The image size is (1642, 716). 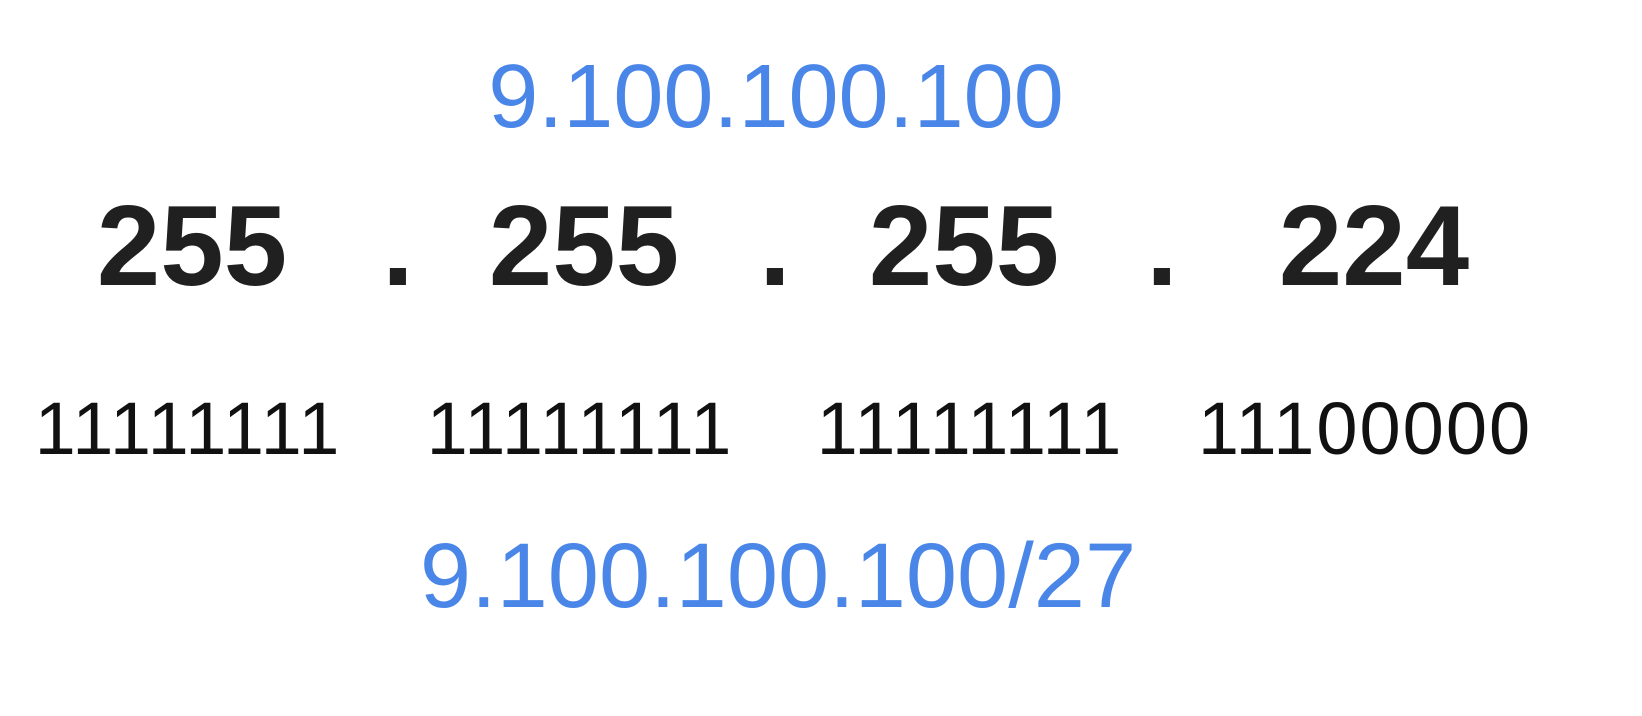 I want to click on mask-octet-3: 255, so click(x=964, y=246).